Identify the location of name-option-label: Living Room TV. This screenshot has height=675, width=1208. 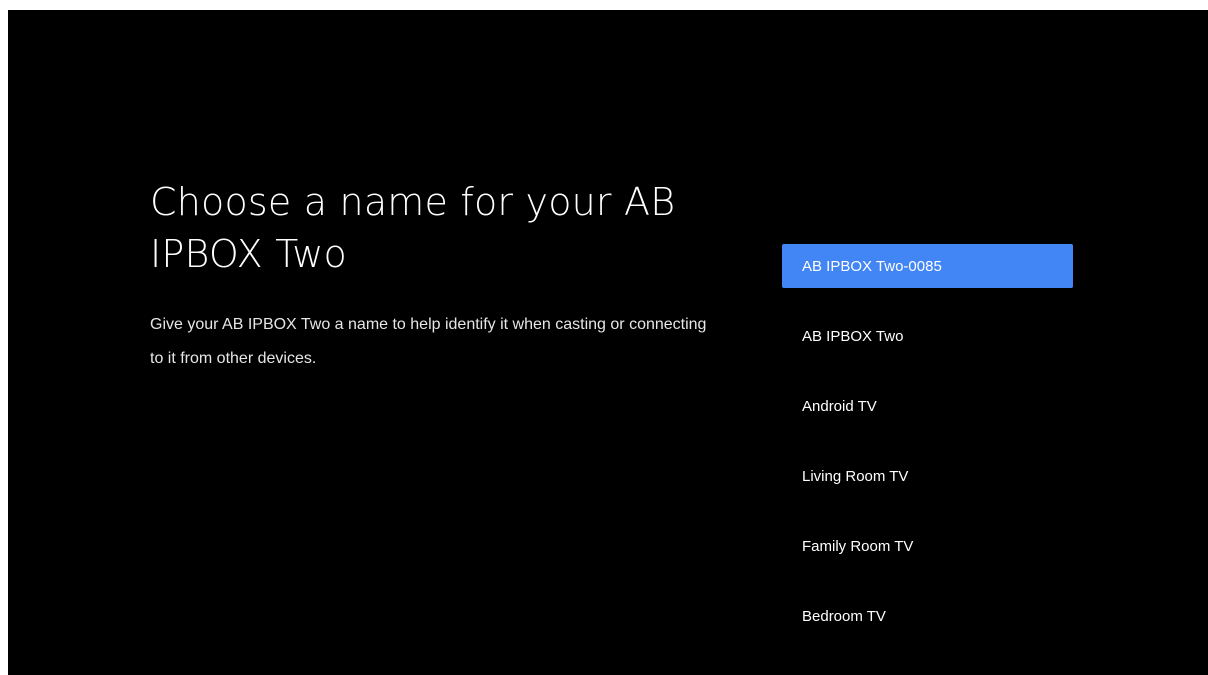
(855, 476).